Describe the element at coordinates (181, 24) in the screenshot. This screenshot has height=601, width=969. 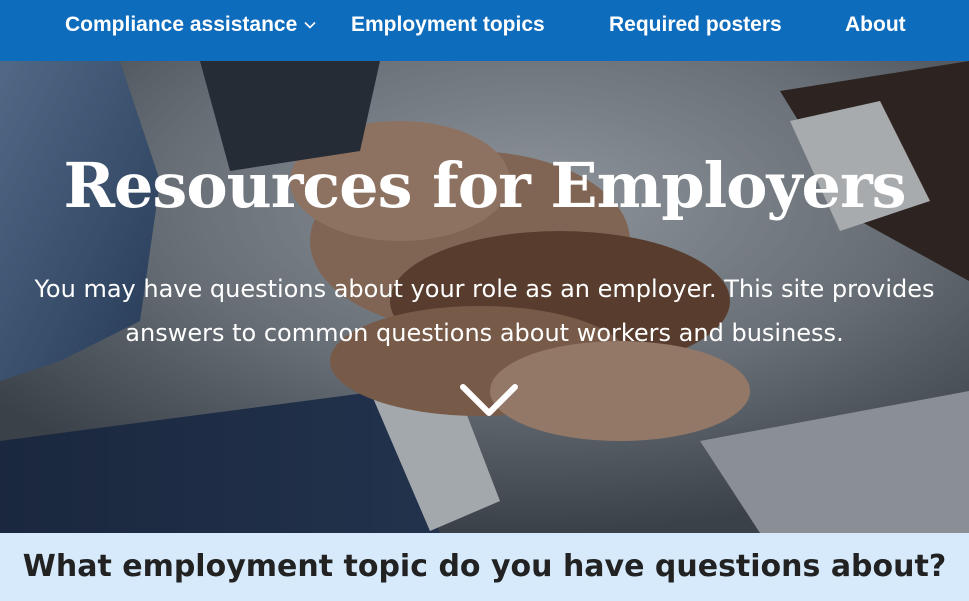
I see `nav-compliance-label: Compliance assistance` at that location.